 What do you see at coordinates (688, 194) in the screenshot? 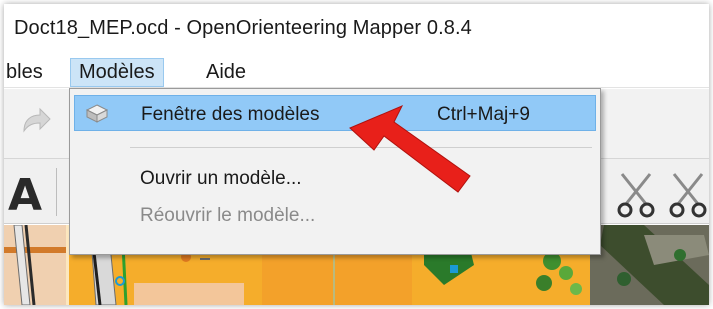
I see `cut-hole-tool-icon` at bounding box center [688, 194].